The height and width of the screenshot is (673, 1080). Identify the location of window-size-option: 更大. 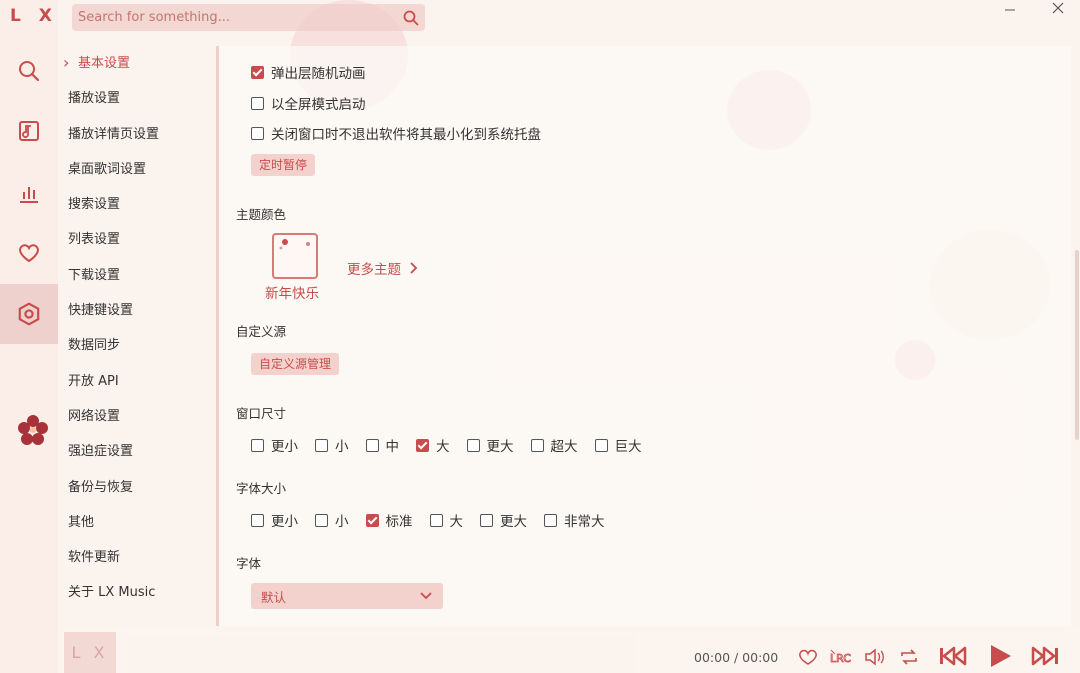
(490, 445).